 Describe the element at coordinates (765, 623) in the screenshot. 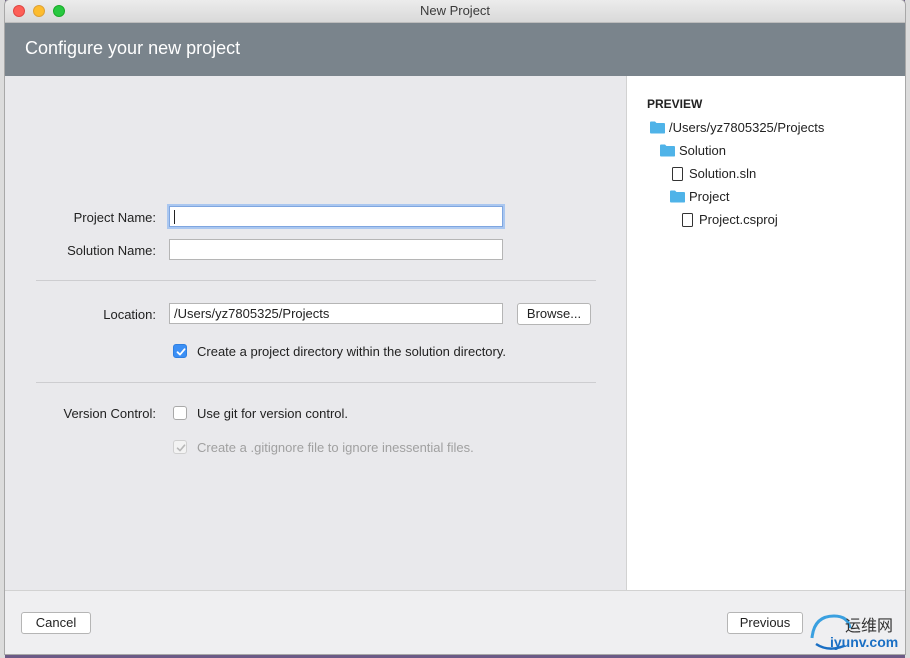

I see `previous-button: Previous` at that location.